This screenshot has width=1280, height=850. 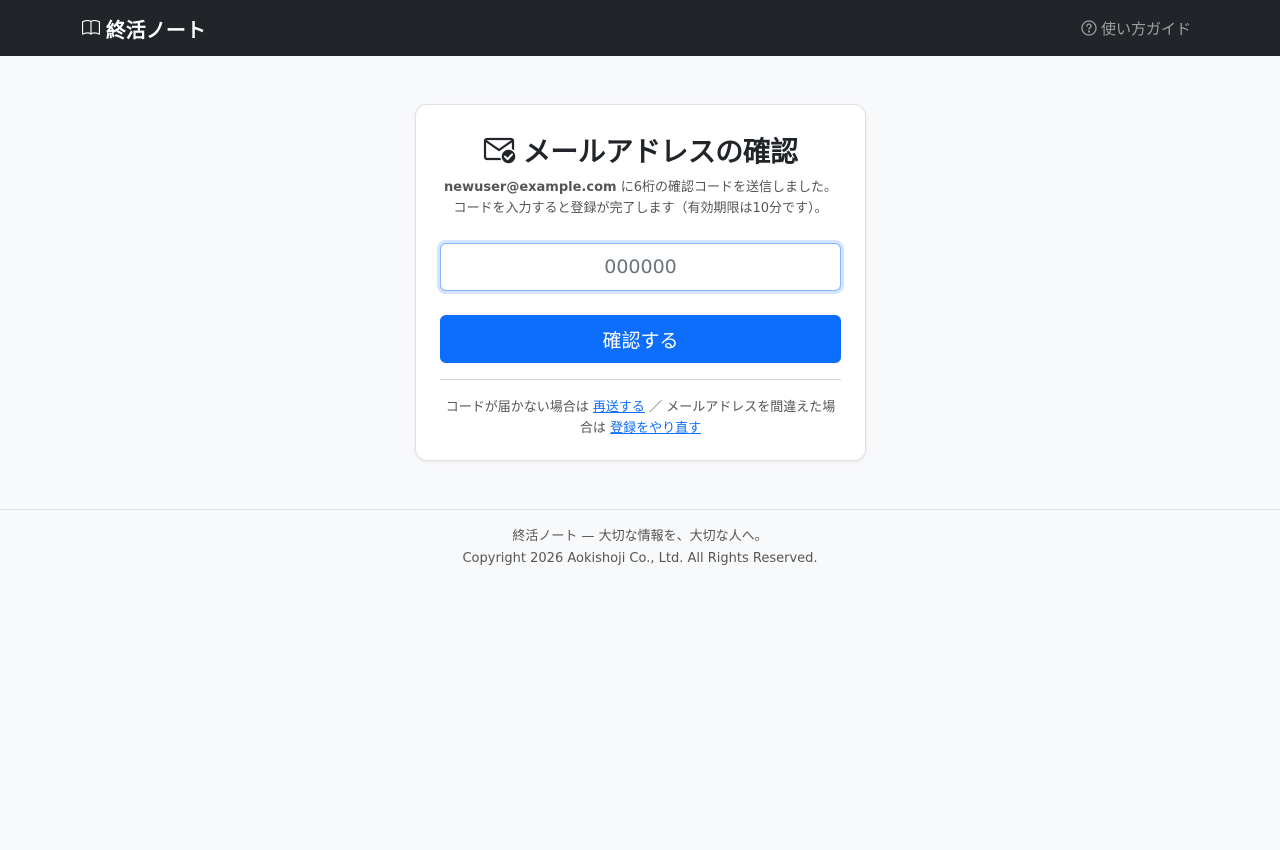 What do you see at coordinates (519, 407) in the screenshot?
I see `help-prefix: コードが届かない場合は` at bounding box center [519, 407].